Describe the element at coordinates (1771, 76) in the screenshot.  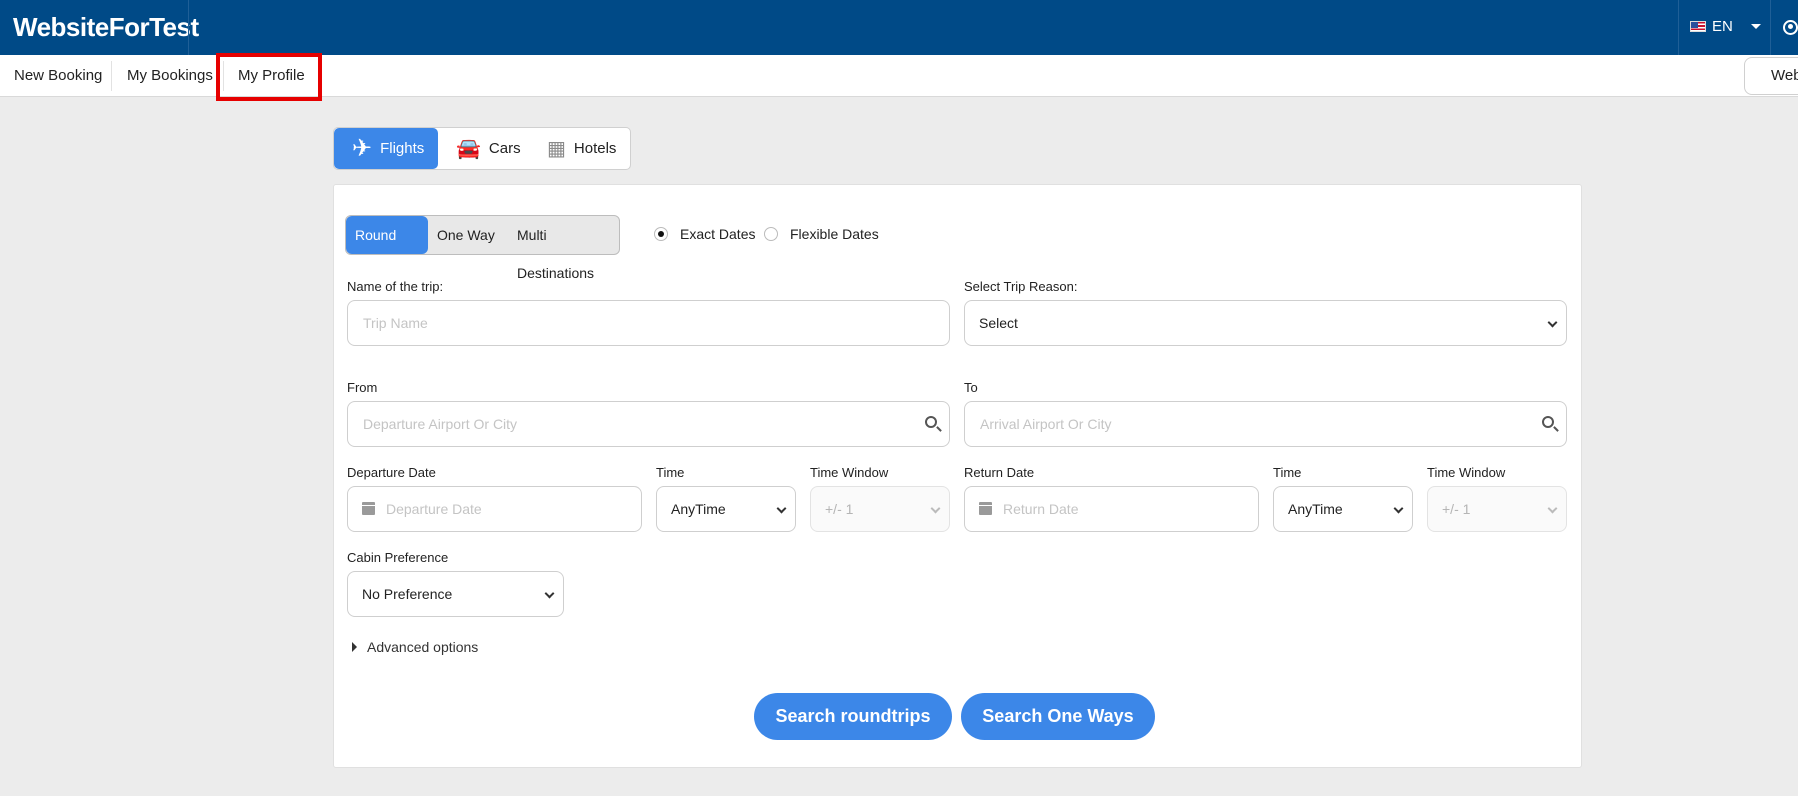
I see `web-pill-button: Web` at that location.